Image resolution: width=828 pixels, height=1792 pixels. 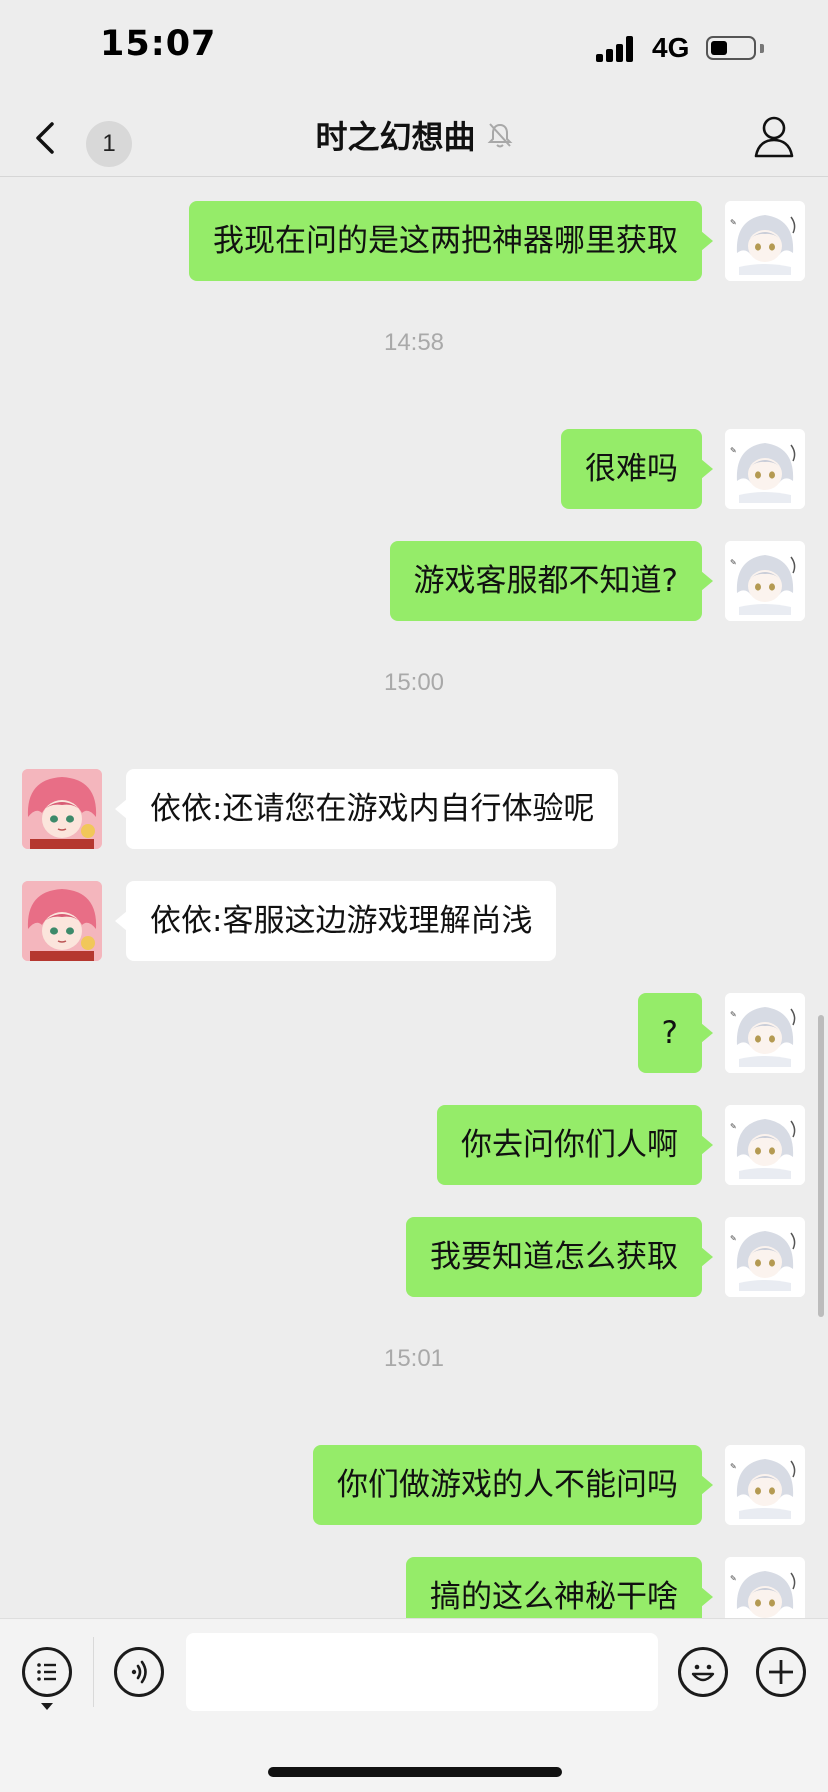 What do you see at coordinates (422, 1672) in the screenshot?
I see `message-input` at bounding box center [422, 1672].